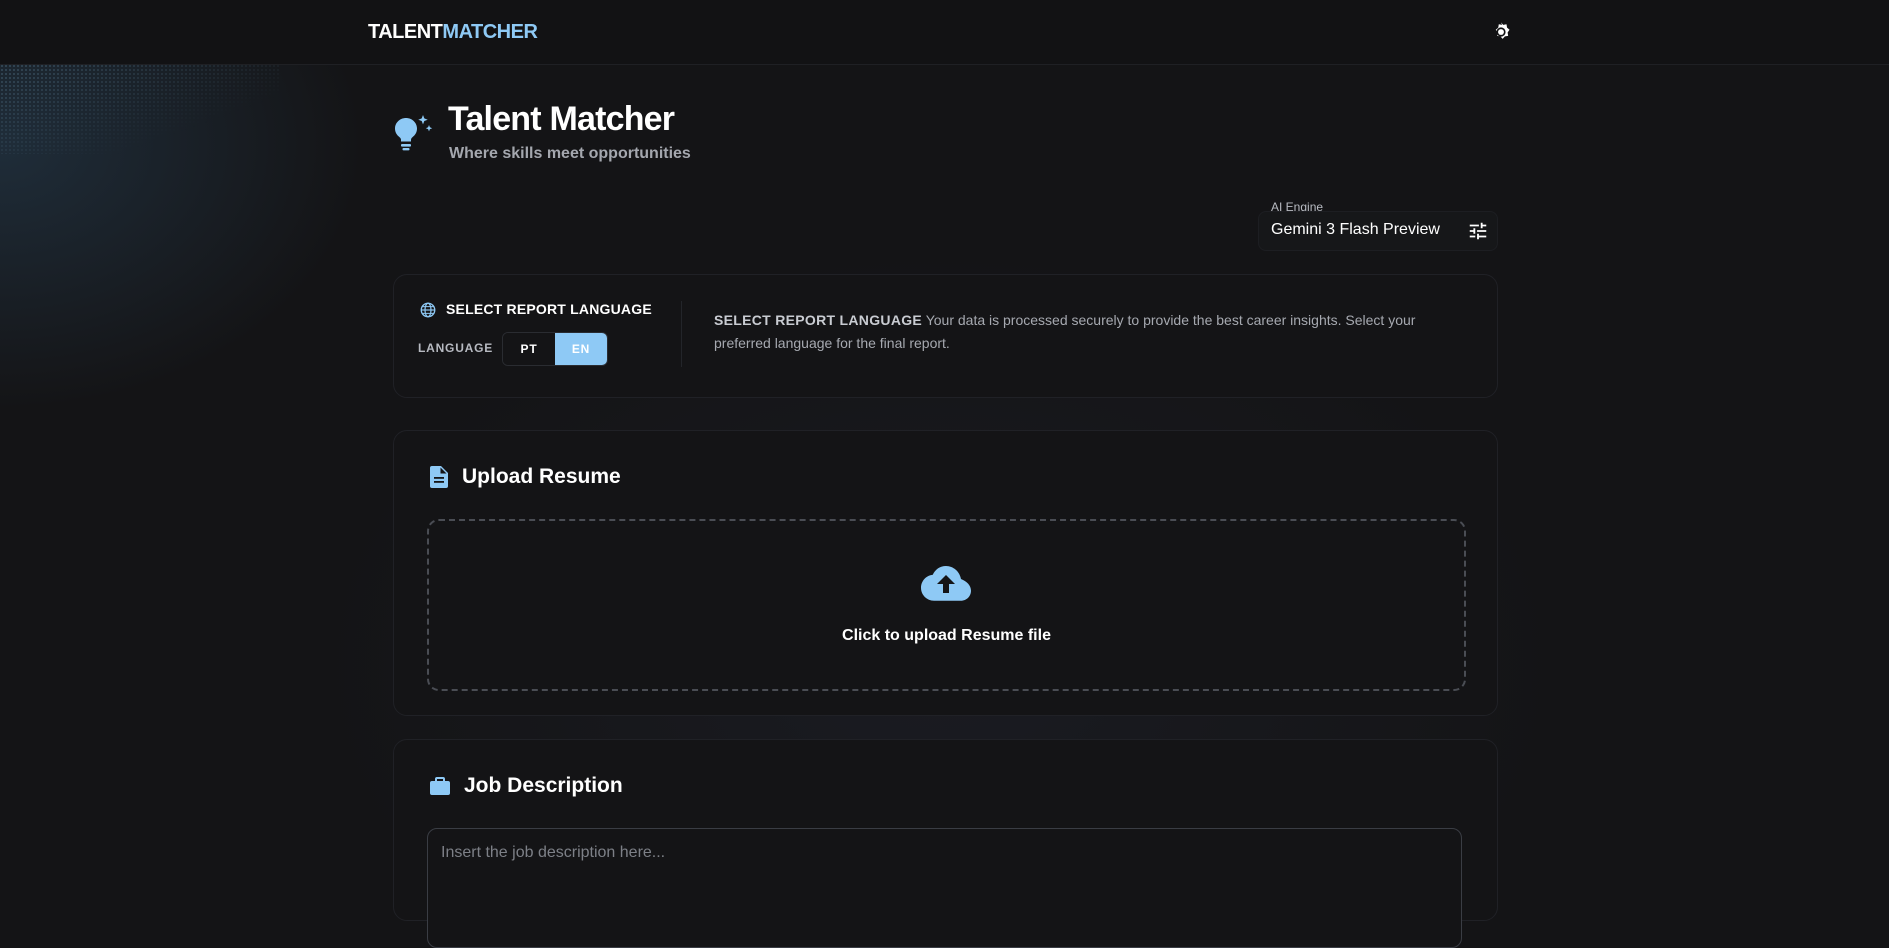 The width and height of the screenshot is (1889, 948). I want to click on background-dot-pattern, so click(140, 109).